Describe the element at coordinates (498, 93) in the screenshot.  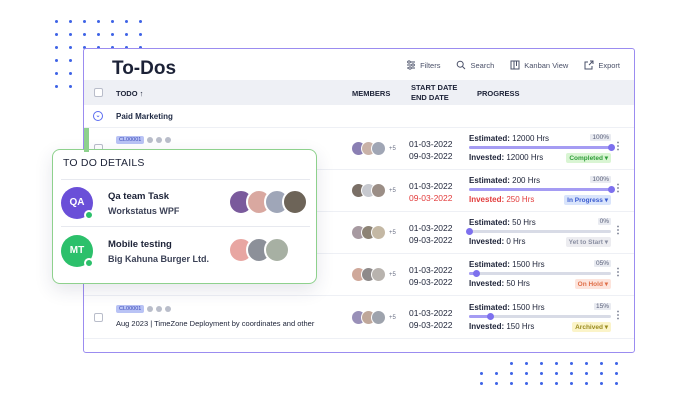
I see `header-progress: PROGRESS` at that location.